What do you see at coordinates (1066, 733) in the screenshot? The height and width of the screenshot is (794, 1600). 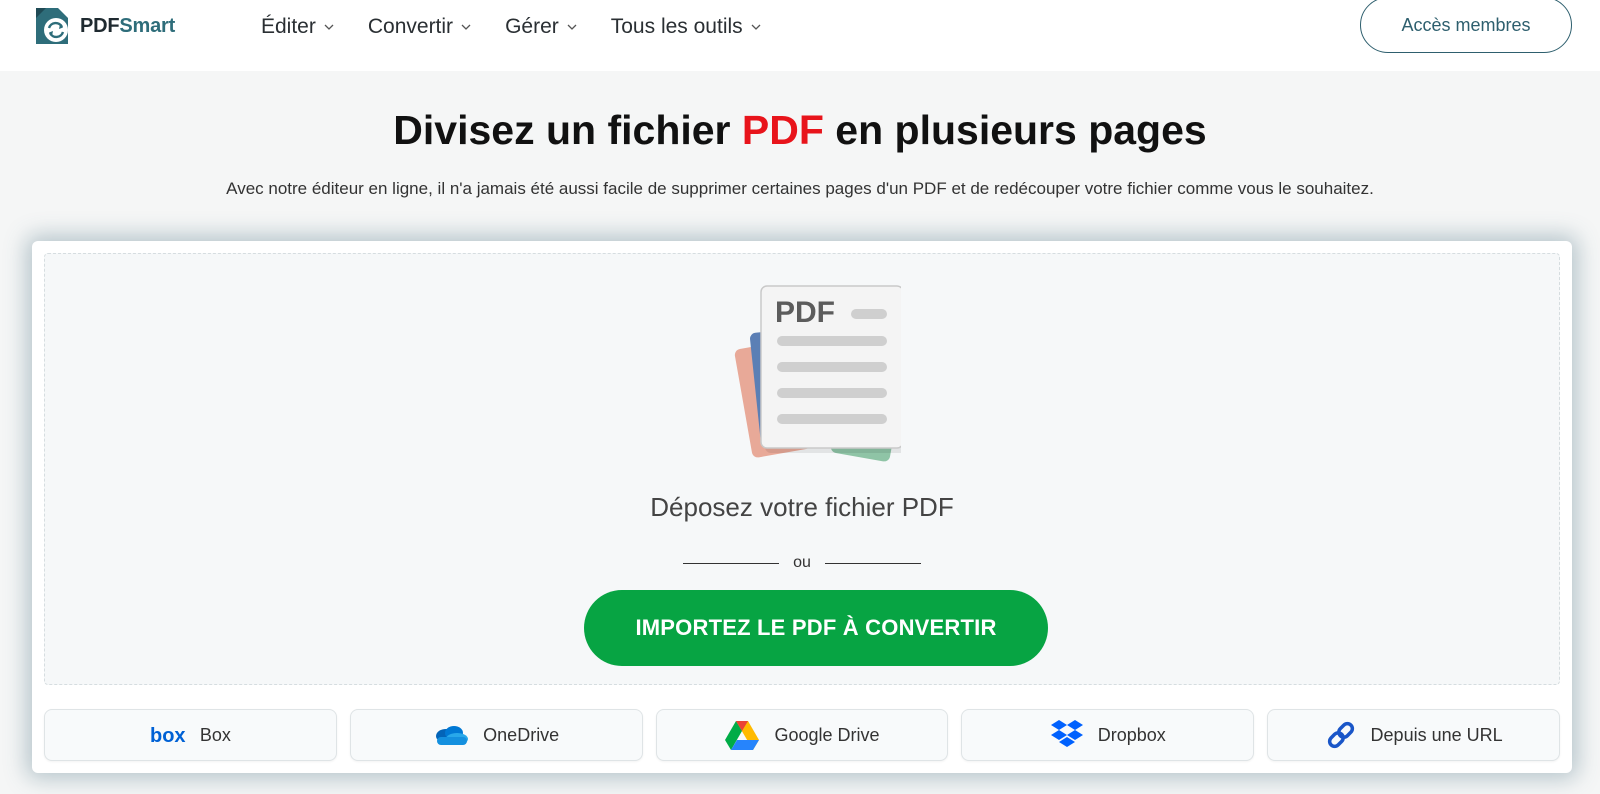 I see `dropbox-icon` at bounding box center [1066, 733].